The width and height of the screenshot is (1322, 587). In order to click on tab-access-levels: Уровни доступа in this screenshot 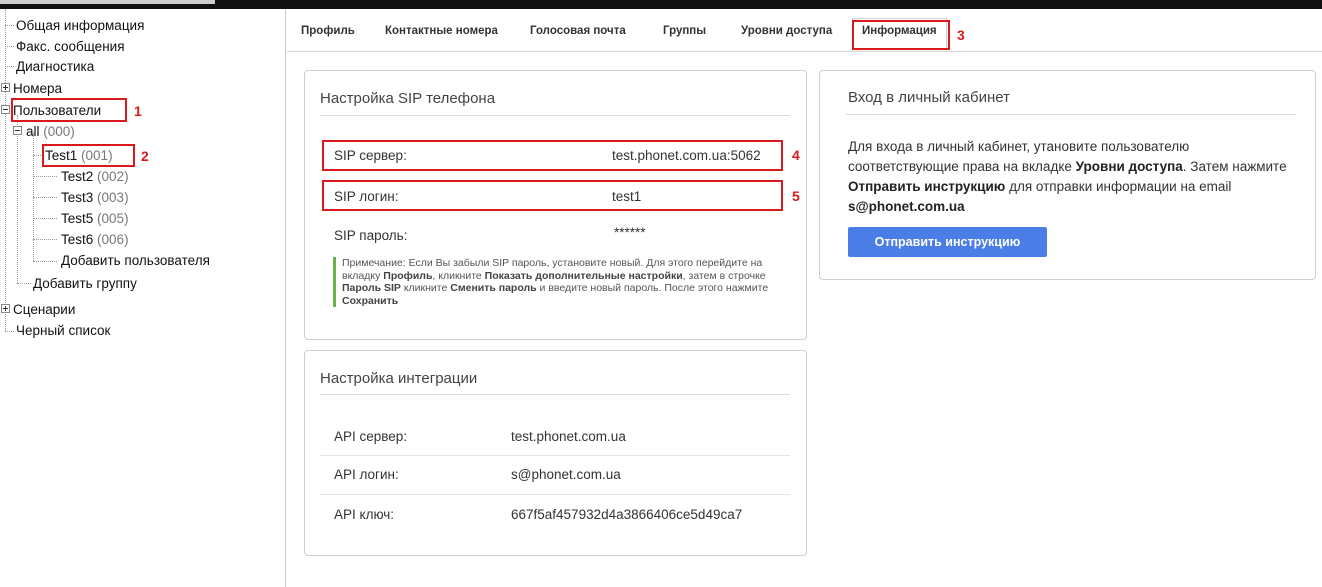, I will do `click(786, 31)`.